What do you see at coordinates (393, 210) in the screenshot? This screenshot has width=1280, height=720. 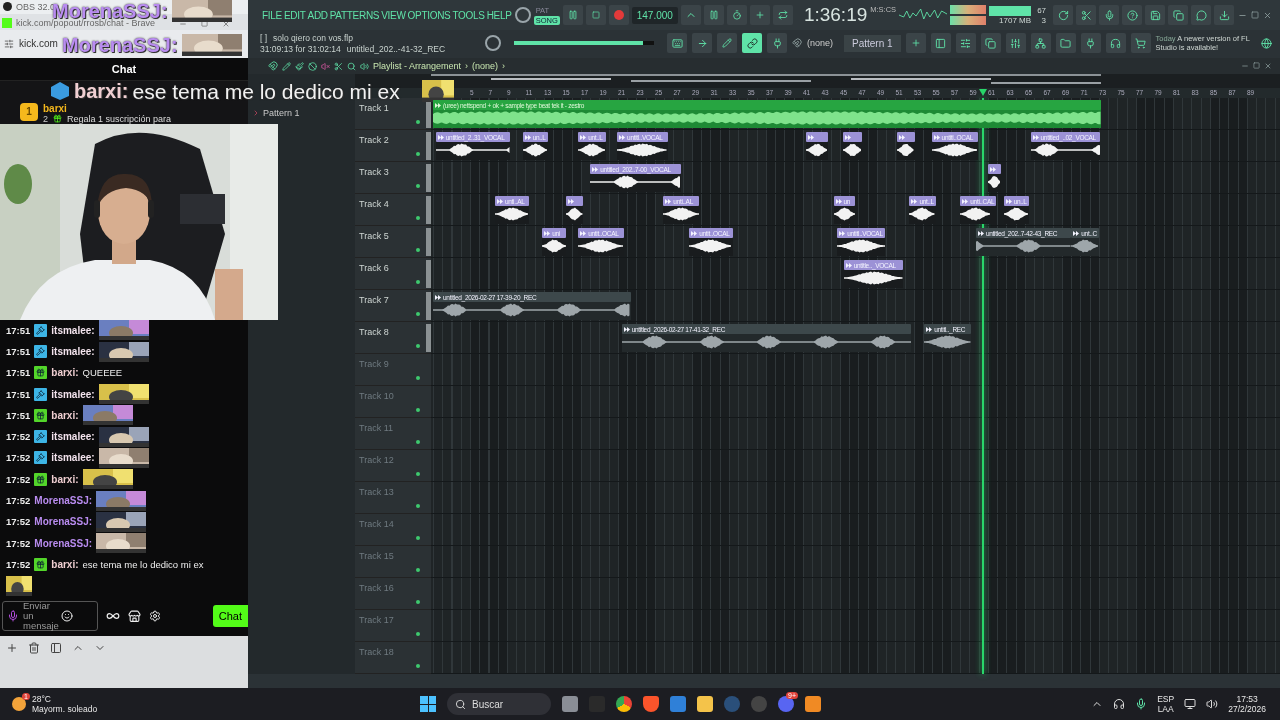 I see `track-header: Track 4` at bounding box center [393, 210].